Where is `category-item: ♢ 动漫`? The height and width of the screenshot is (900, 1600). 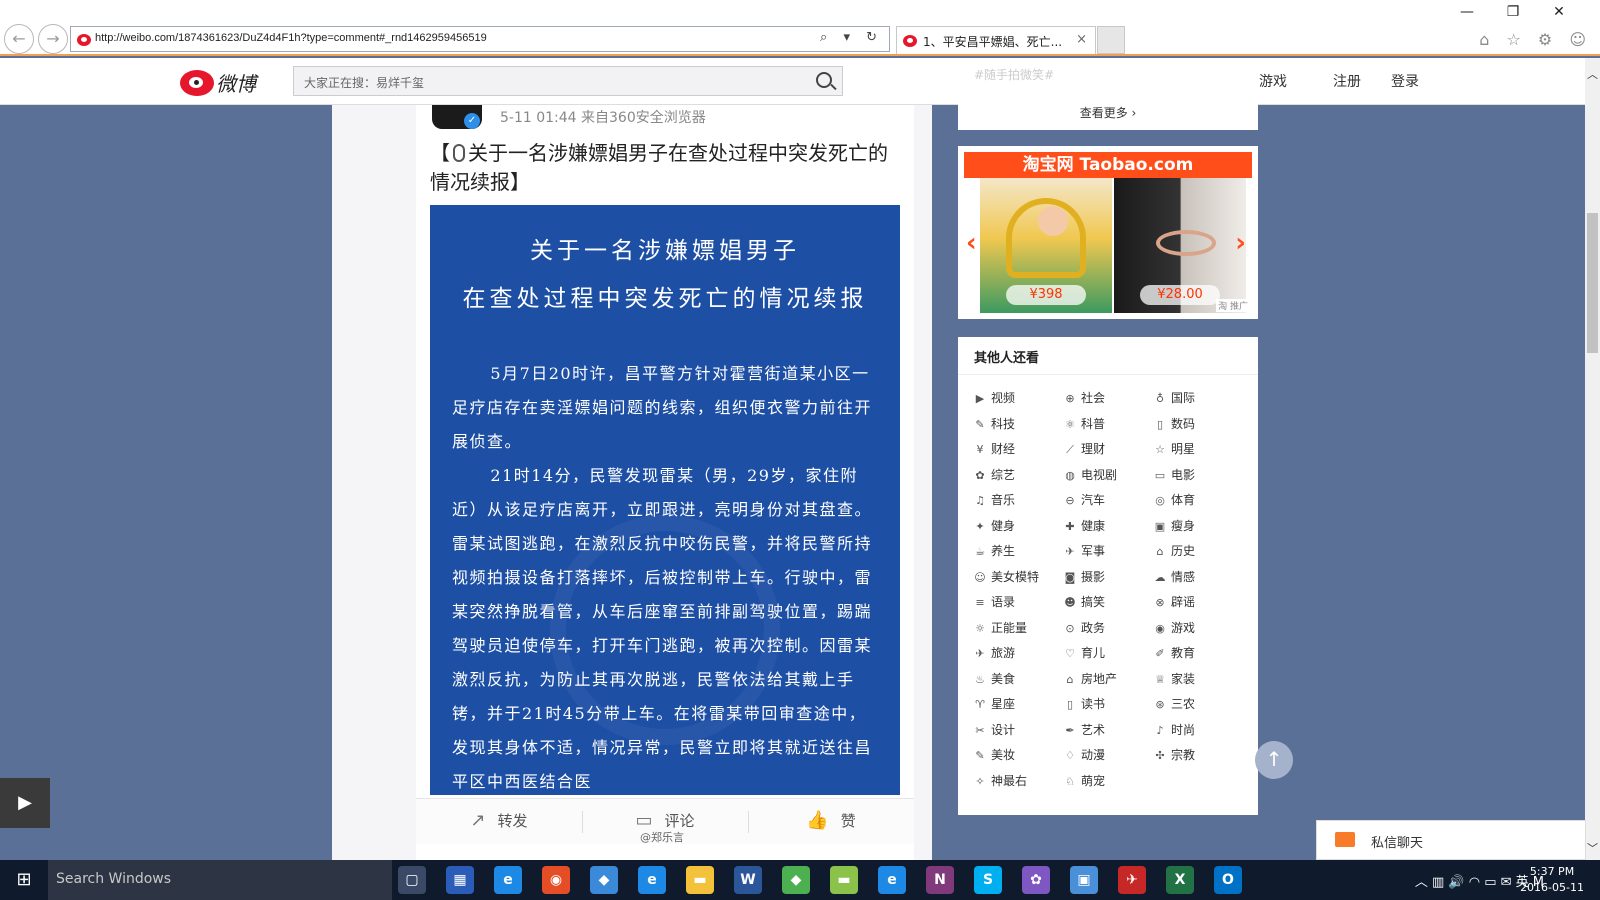
category-item: ♢ 动漫 is located at coordinates (1109, 755).